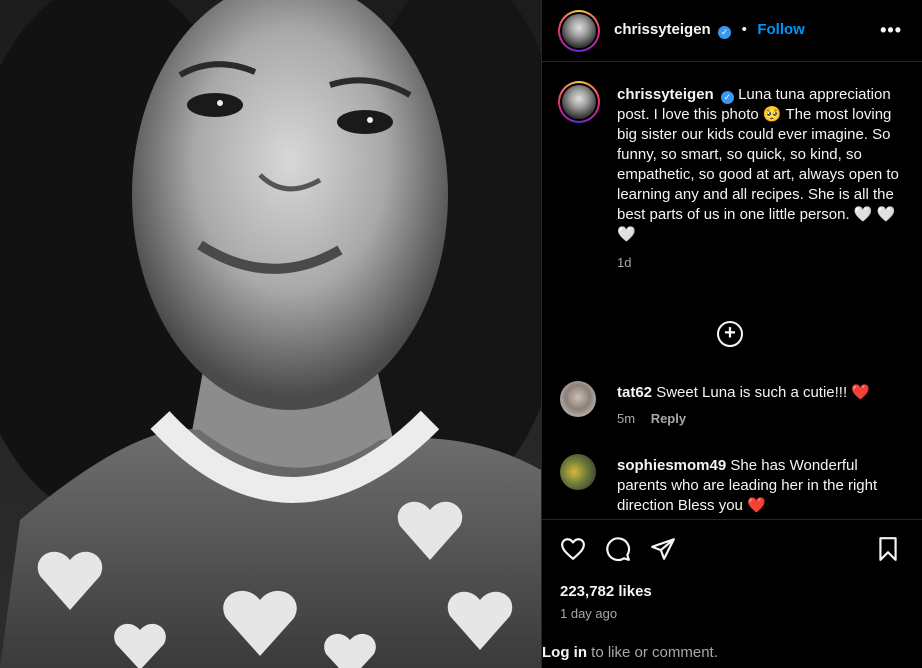  Describe the element at coordinates (624, 262) in the screenshot. I see `caption-age: 1d` at that location.